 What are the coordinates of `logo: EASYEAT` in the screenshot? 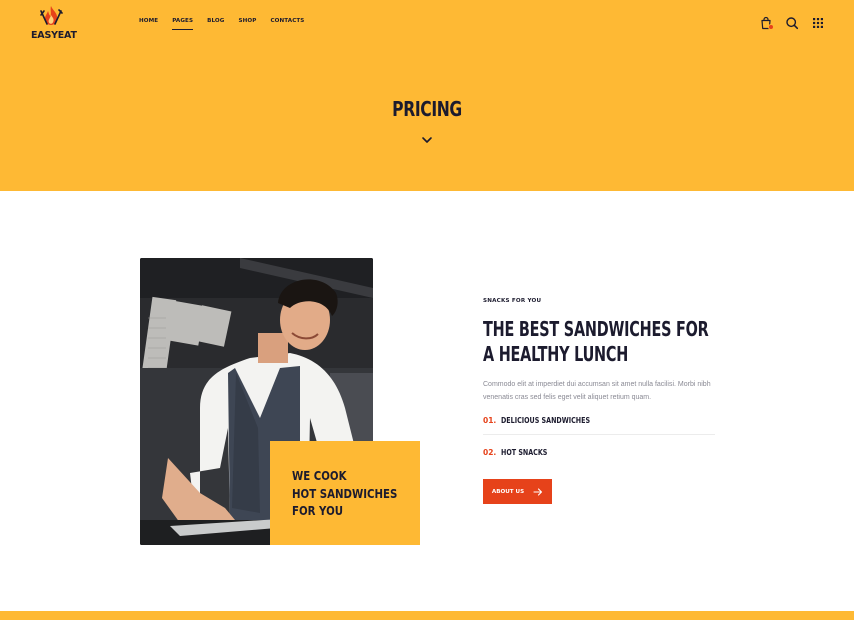 It's located at (54, 24).